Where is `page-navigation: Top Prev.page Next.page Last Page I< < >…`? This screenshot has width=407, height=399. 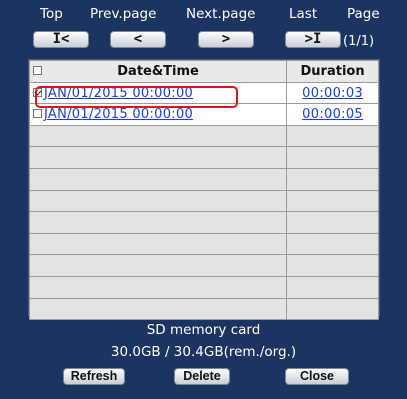 page-navigation: Top Prev.page Next.page Last Page I< < >… is located at coordinates (203, 29).